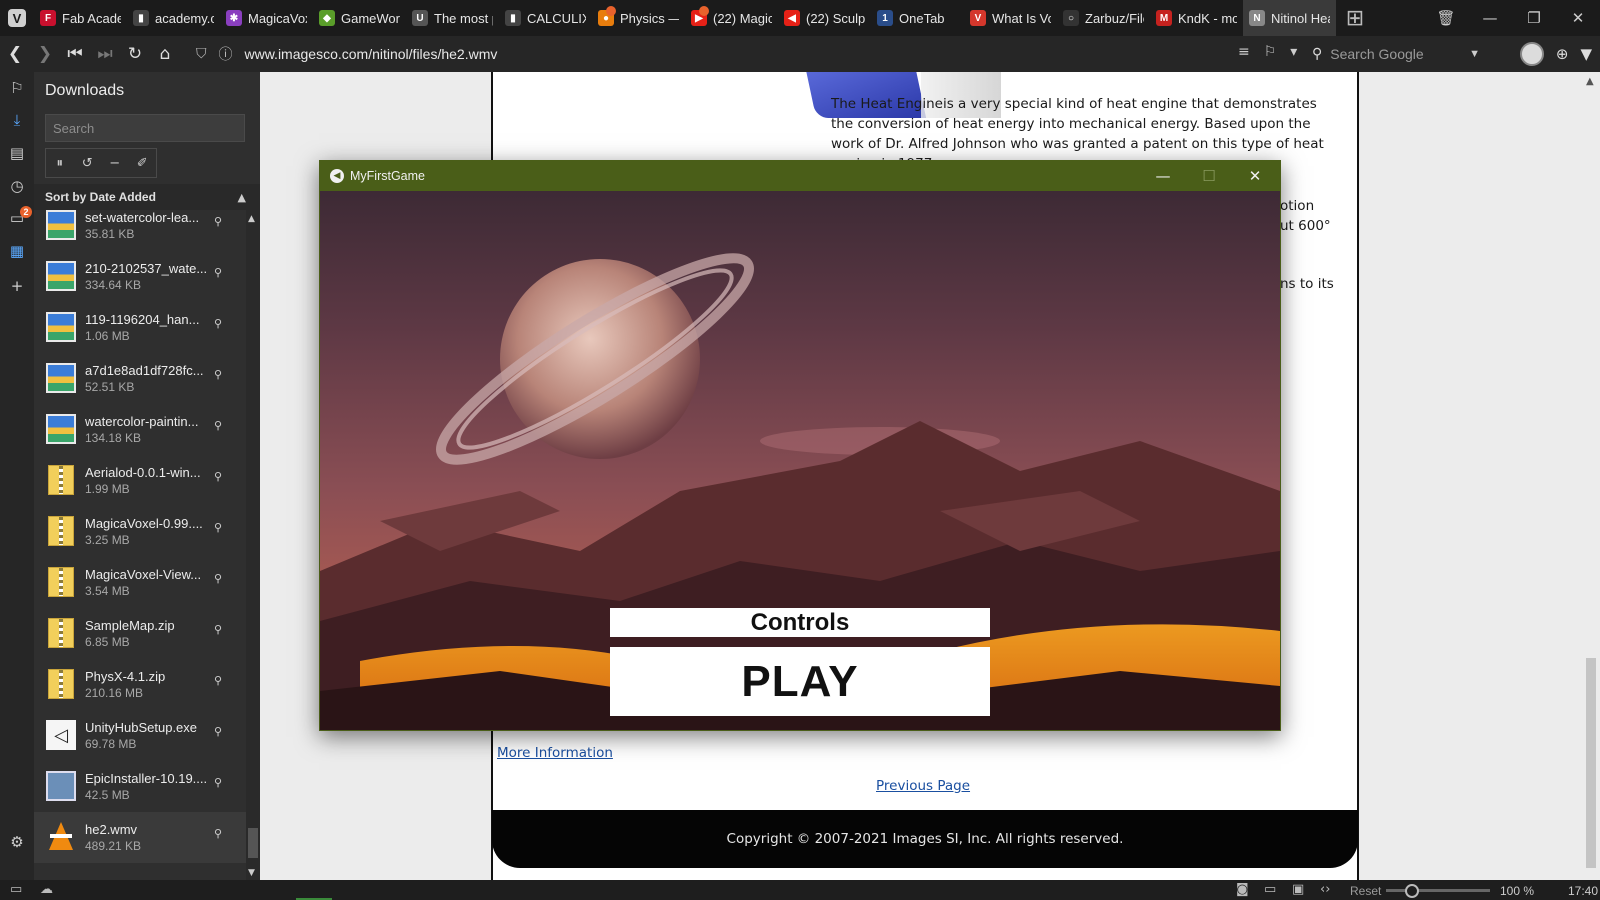 The image size is (1600, 900). Describe the element at coordinates (731, 18) in the screenshot. I see `browser-tab: ▶(22) Magica` at that location.